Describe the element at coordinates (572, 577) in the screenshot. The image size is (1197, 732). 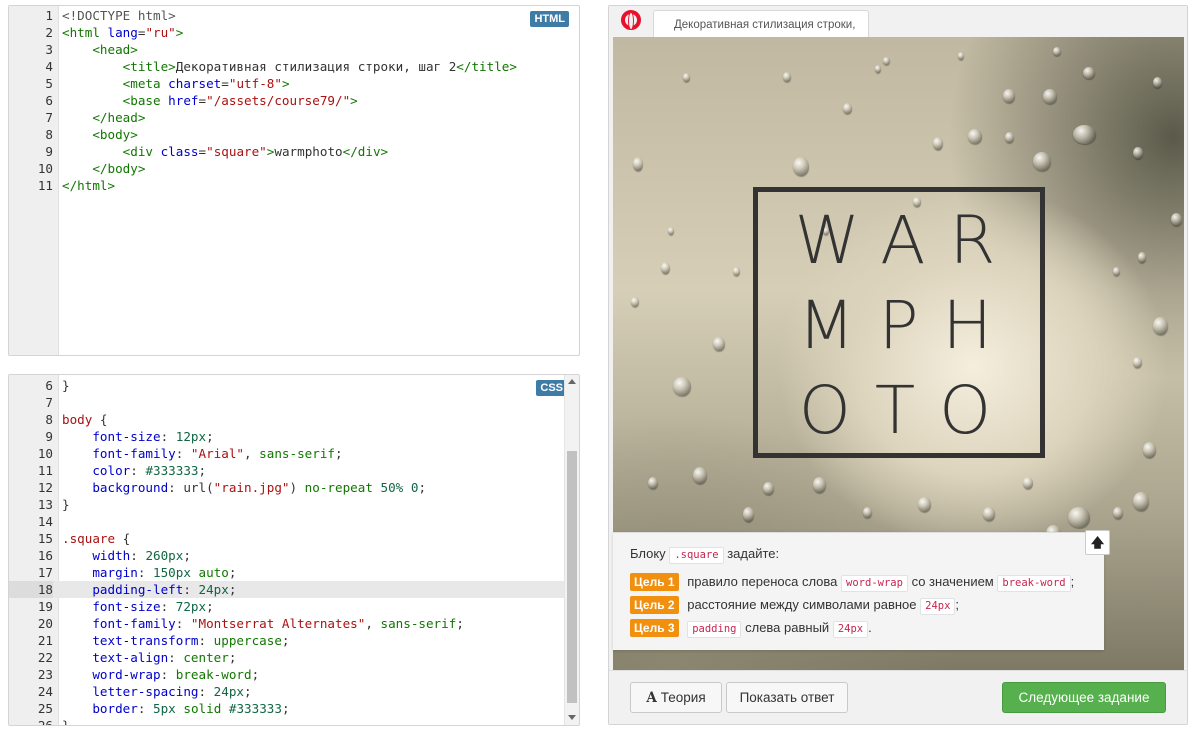
I see `scroll-thumb` at that location.